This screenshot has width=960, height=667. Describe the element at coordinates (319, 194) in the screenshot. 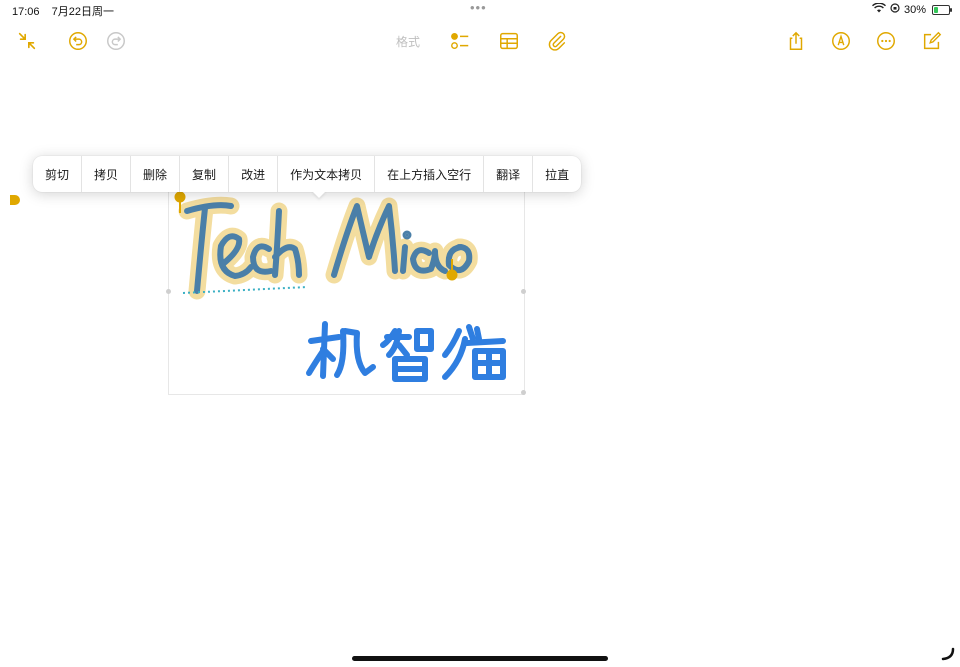

I see `context-menu-pointer` at that location.